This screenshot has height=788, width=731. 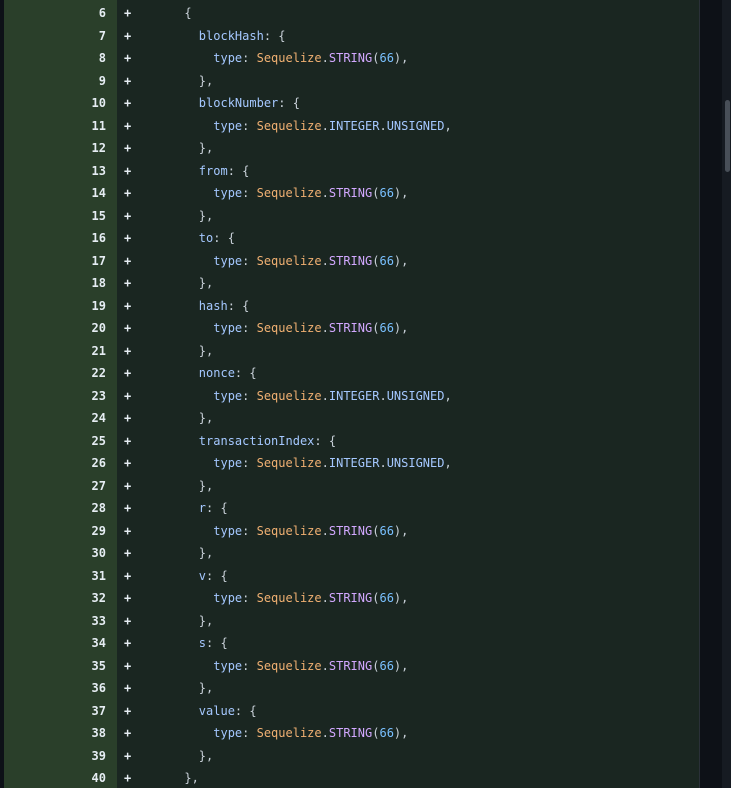 I want to click on diff-line: 24 + },, so click(x=351, y=418).